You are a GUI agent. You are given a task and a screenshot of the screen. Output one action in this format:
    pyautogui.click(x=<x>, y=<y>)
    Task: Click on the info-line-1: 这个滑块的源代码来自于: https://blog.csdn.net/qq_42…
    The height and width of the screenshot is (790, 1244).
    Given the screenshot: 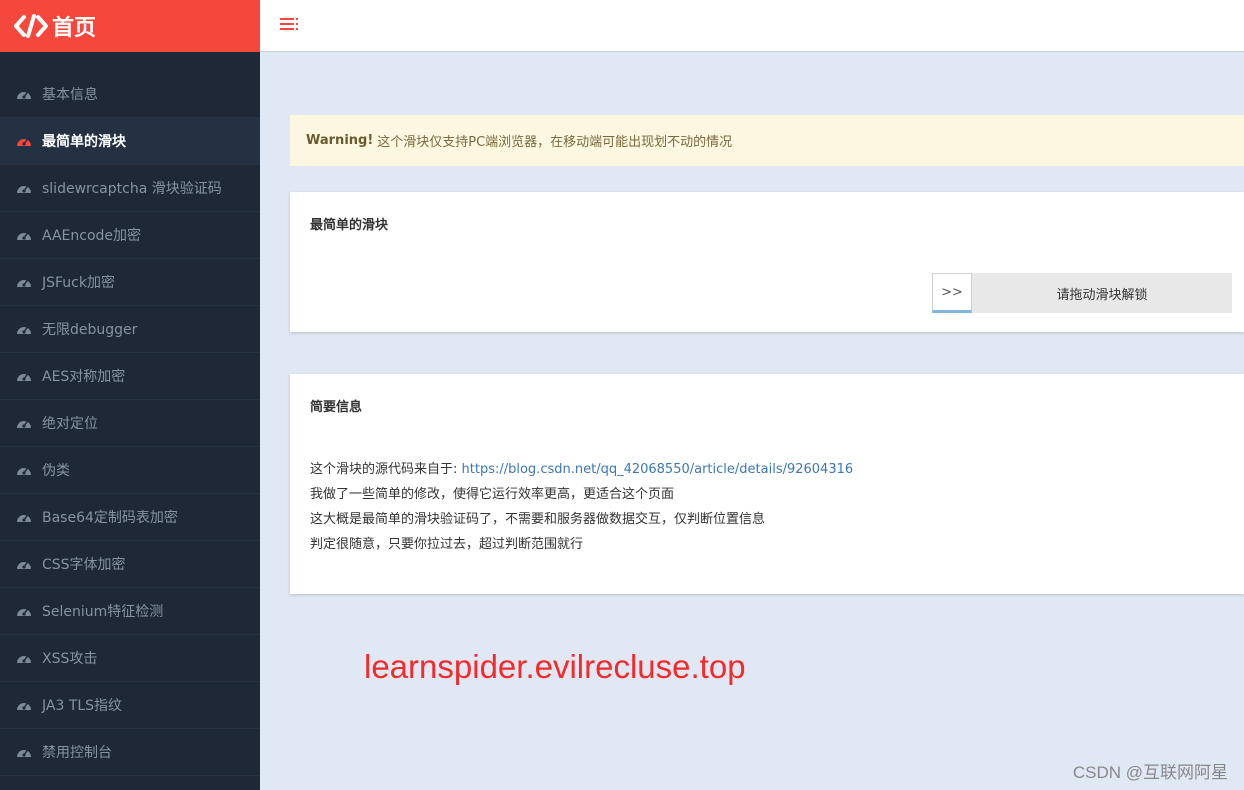 What is the action you would take?
    pyautogui.click(x=581, y=469)
    